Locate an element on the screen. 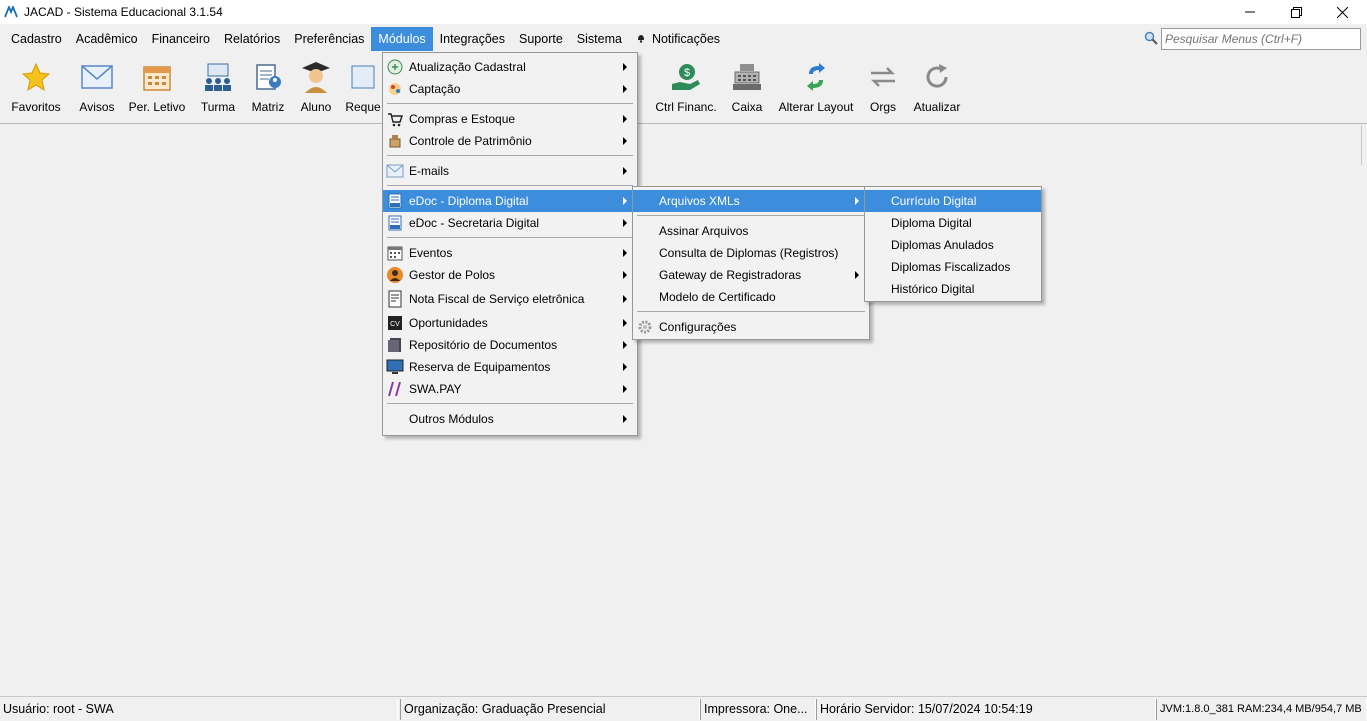  toolbar-matriz-button: Matriz is located at coordinates (268, 90).